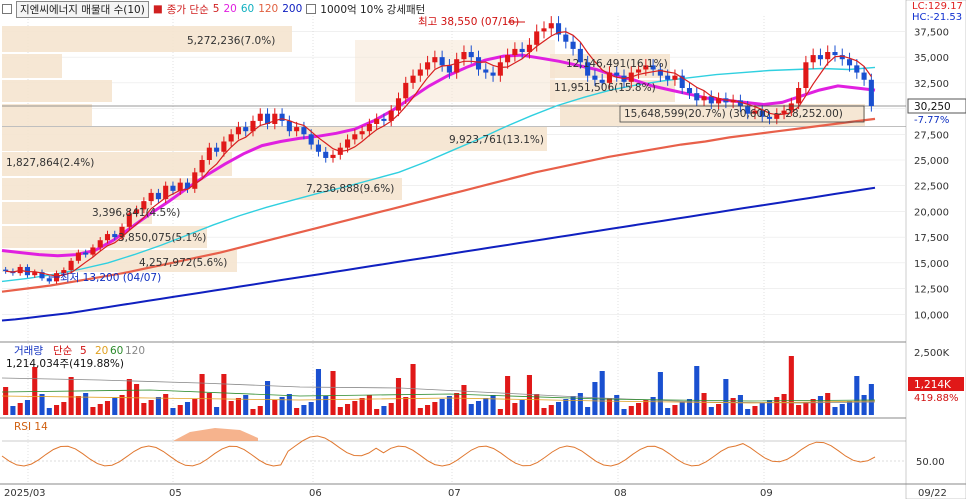 The width and height of the screenshot is (966, 502). What do you see at coordinates (135, 351) in the screenshot?
I see `volume-ma-period: 120` at bounding box center [135, 351].